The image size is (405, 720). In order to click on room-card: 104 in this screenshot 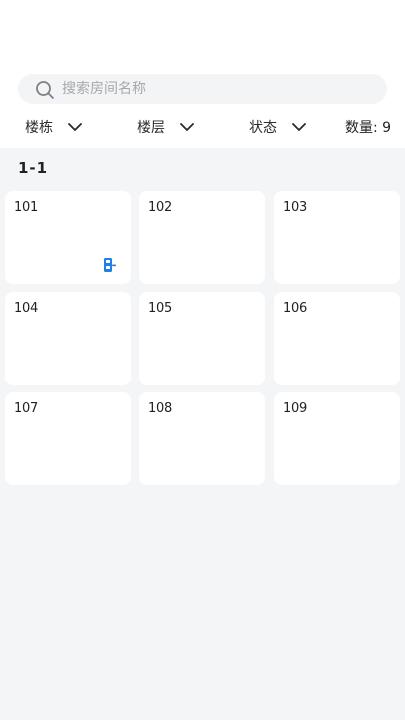, I will do `click(68, 338)`.